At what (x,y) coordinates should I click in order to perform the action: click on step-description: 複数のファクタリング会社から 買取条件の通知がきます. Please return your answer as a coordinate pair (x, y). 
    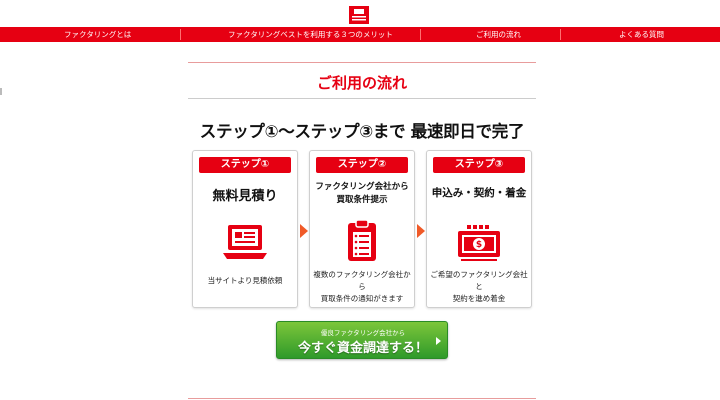
    Looking at the image, I should click on (362, 287).